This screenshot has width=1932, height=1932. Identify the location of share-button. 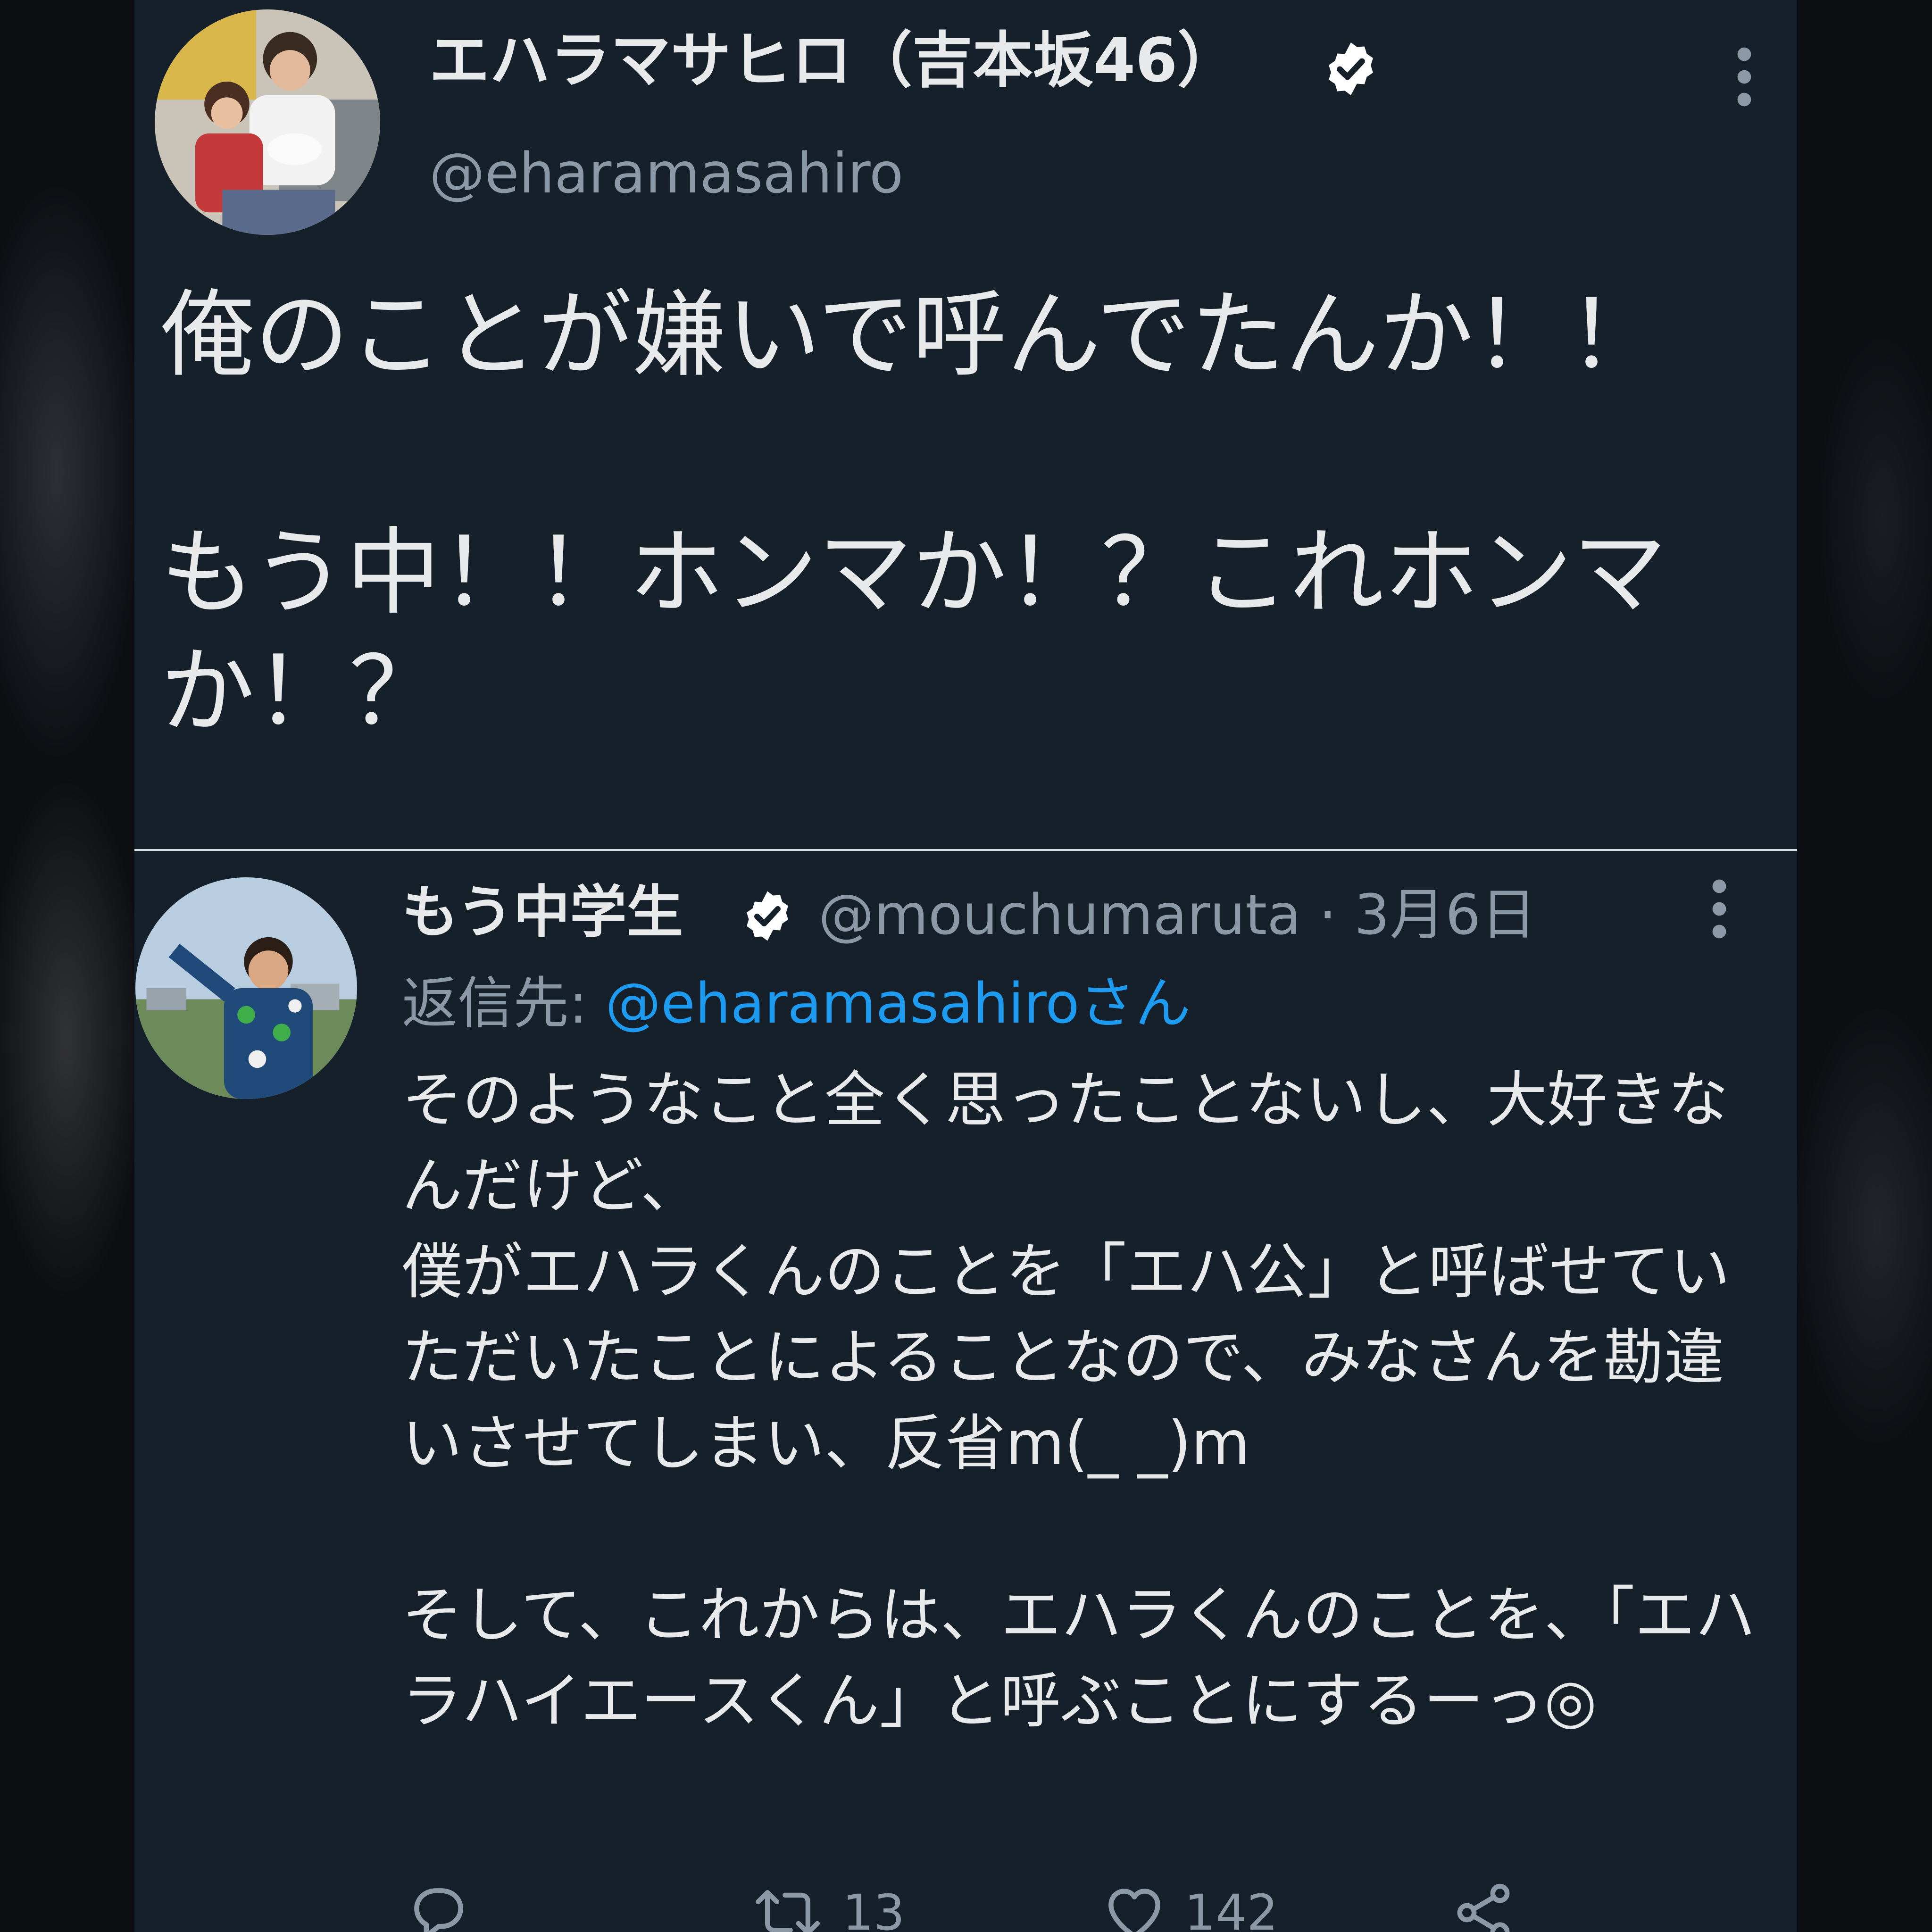
(1483, 1906).